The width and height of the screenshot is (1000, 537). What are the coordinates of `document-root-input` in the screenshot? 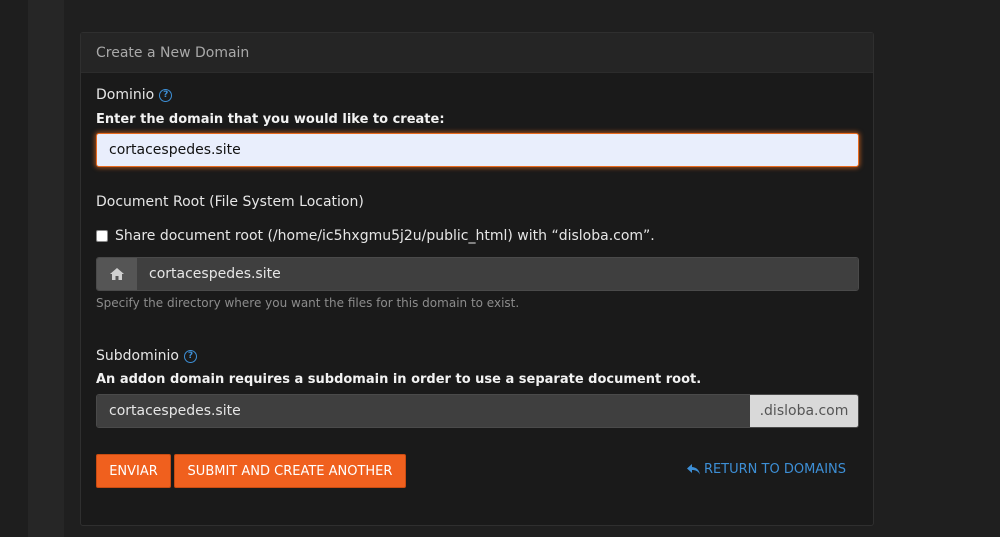 It's located at (497, 274).